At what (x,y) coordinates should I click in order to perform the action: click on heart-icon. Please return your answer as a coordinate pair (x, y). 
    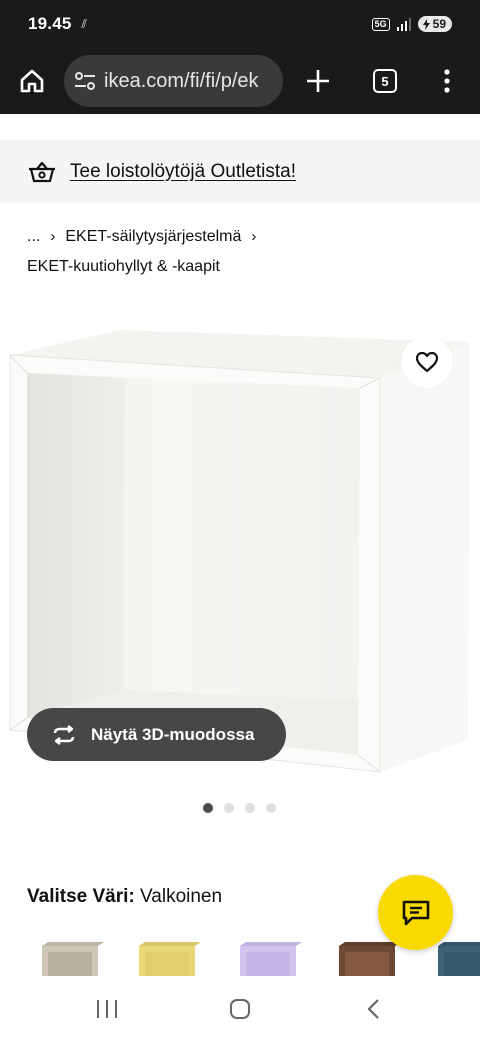
    Looking at the image, I should click on (427, 362).